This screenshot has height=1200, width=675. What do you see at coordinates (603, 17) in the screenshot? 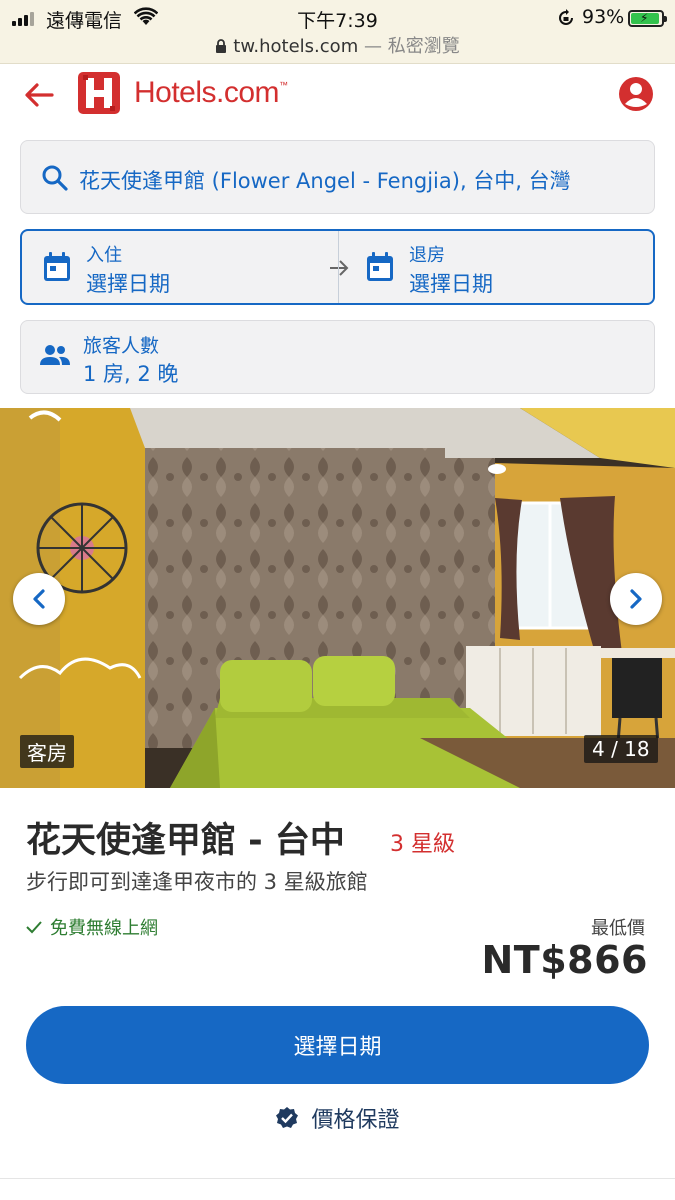
I see `battery-percent: 93%` at bounding box center [603, 17].